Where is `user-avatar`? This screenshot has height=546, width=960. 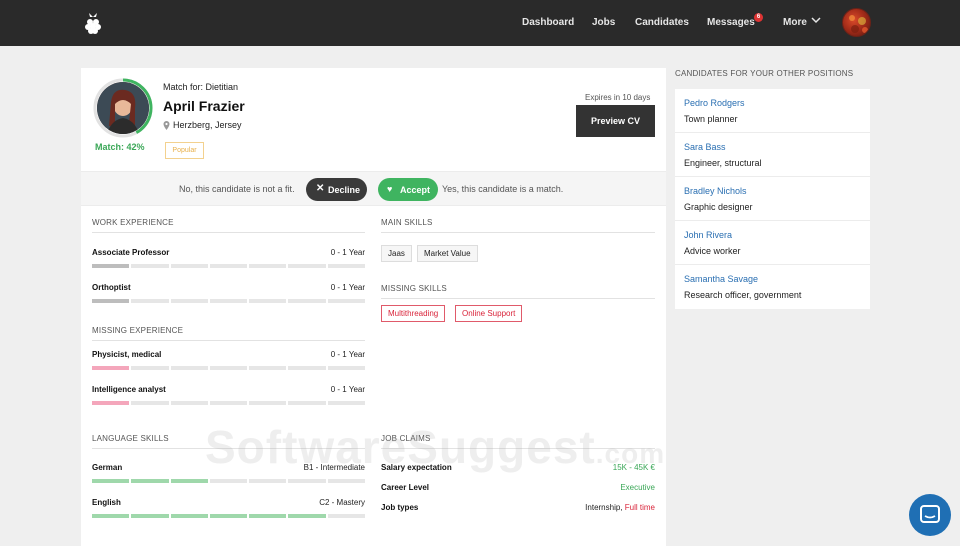 user-avatar is located at coordinates (856, 22).